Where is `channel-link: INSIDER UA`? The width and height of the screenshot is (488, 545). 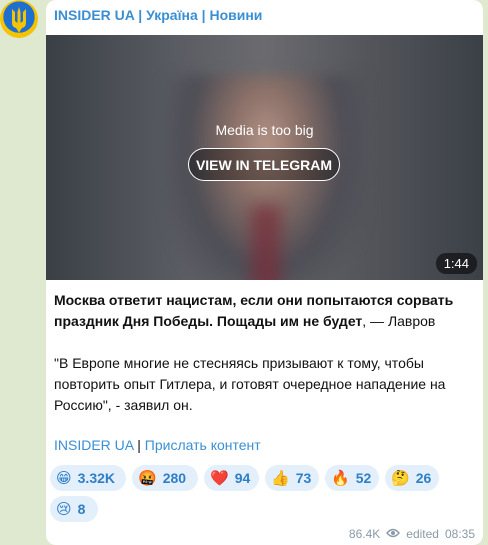
channel-link: INSIDER UA is located at coordinates (93, 445).